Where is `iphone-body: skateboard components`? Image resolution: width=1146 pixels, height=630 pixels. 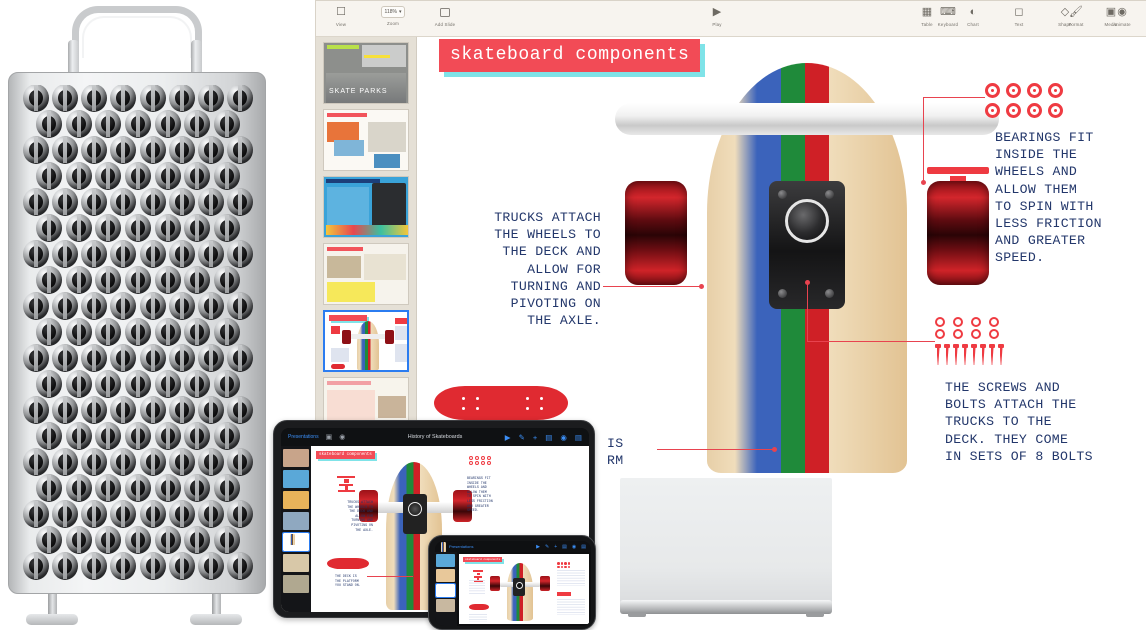
iphone-body: skateboard components is located at coordinates (513, 584).